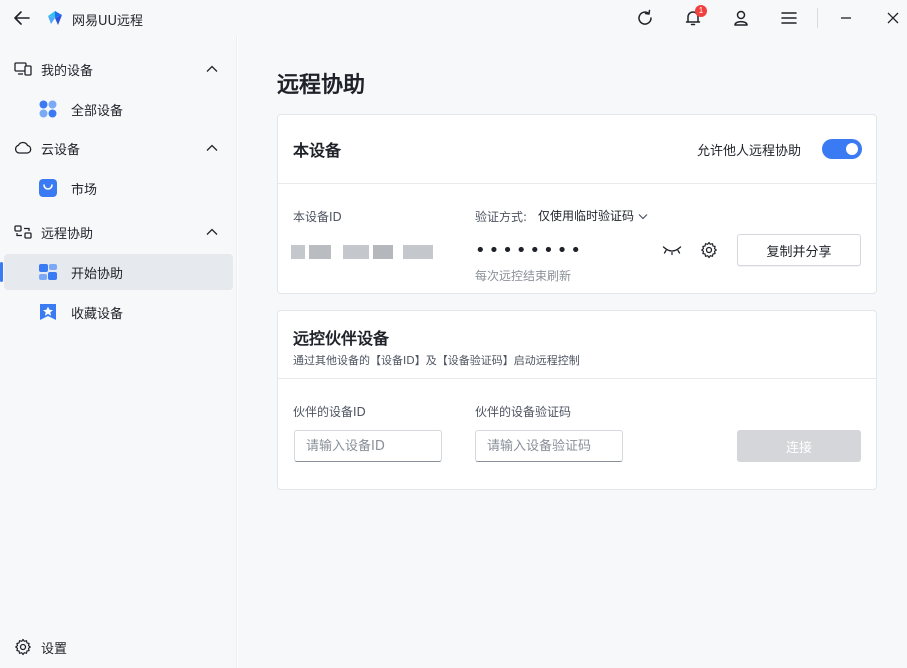  What do you see at coordinates (23, 69) in the screenshot?
I see `devices-icon` at bounding box center [23, 69].